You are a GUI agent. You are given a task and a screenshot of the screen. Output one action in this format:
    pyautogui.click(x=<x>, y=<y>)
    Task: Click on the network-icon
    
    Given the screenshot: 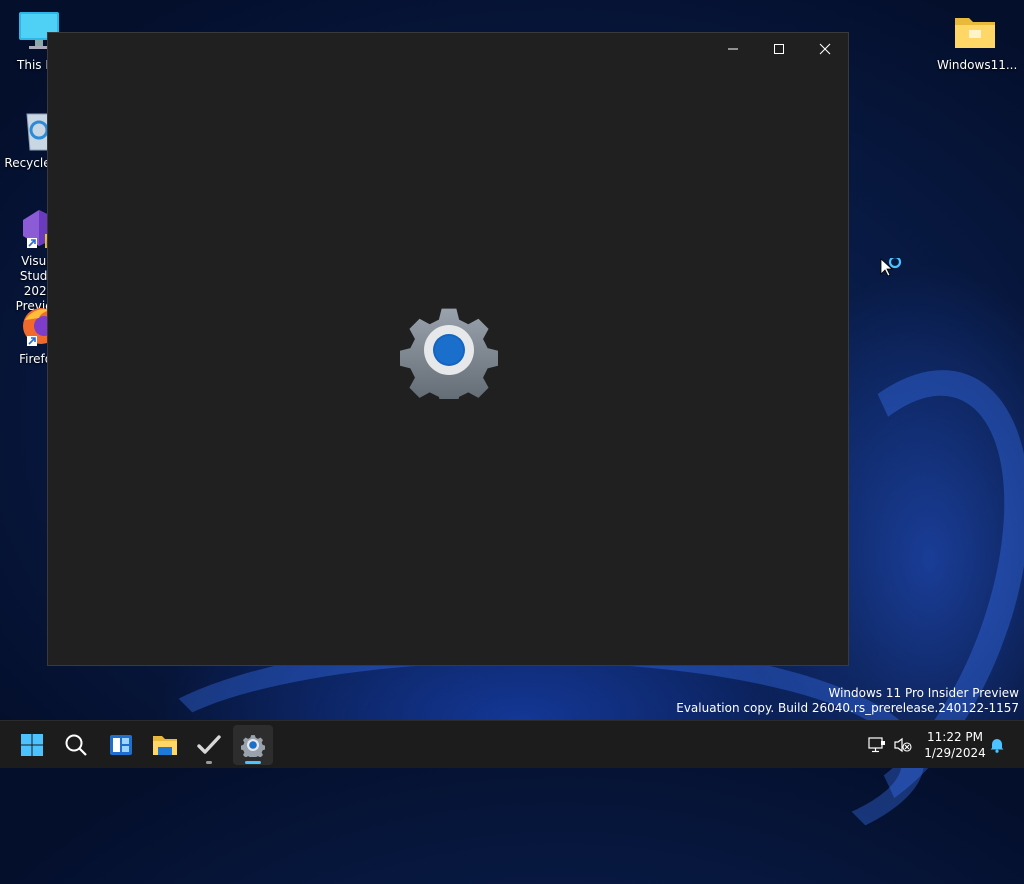 What is the action you would take?
    pyautogui.click(x=876, y=745)
    